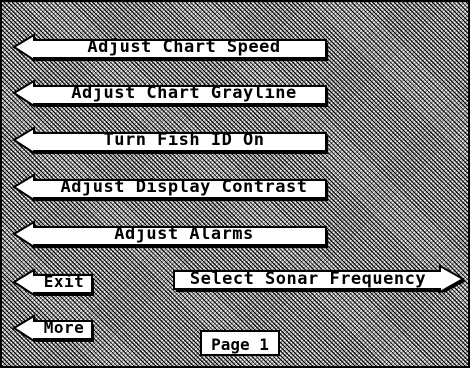 This screenshot has width=470, height=368. I want to click on adjust-alarms-button: Adjust Alarms, so click(170, 234).